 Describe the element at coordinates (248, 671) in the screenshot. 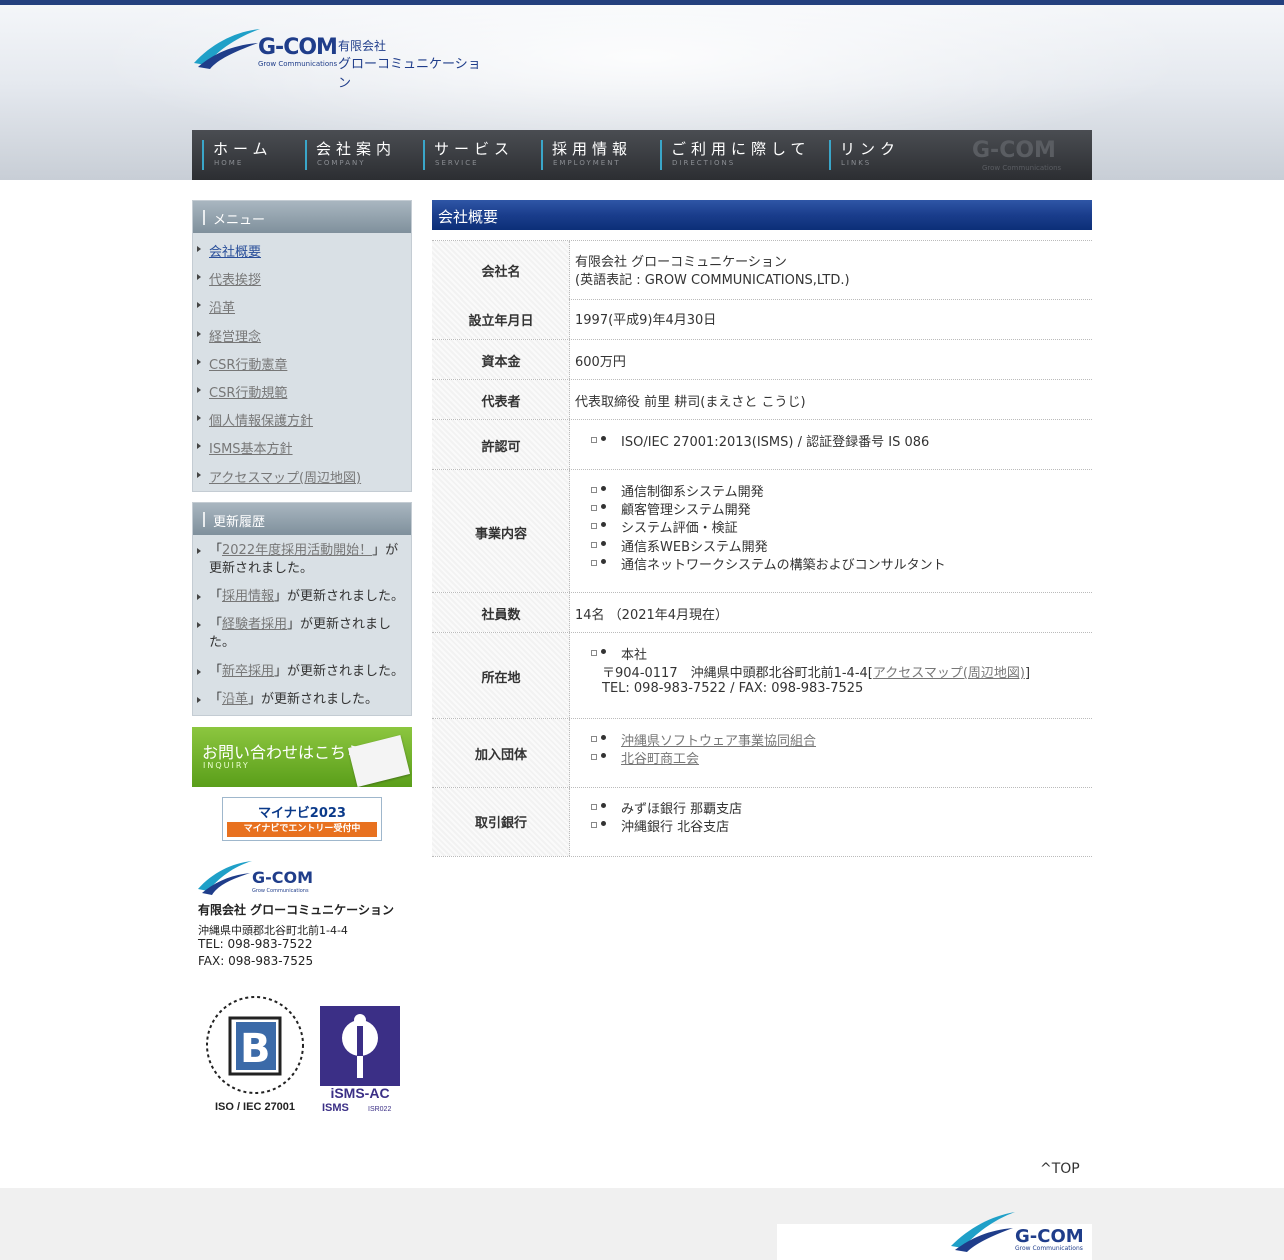

I see `update-link: 新卒採用` at that location.